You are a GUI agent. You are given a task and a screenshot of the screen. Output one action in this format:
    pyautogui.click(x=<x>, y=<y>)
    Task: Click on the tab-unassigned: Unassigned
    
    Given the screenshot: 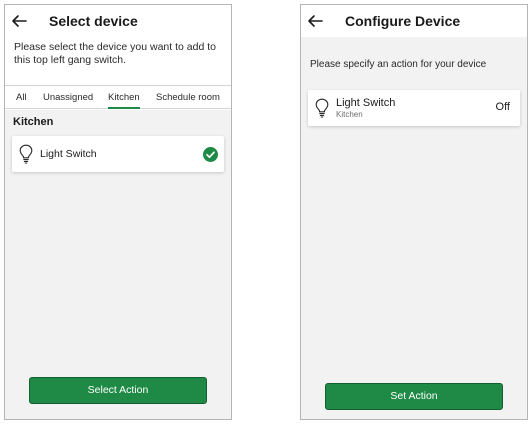 What is the action you would take?
    pyautogui.click(x=68, y=97)
    